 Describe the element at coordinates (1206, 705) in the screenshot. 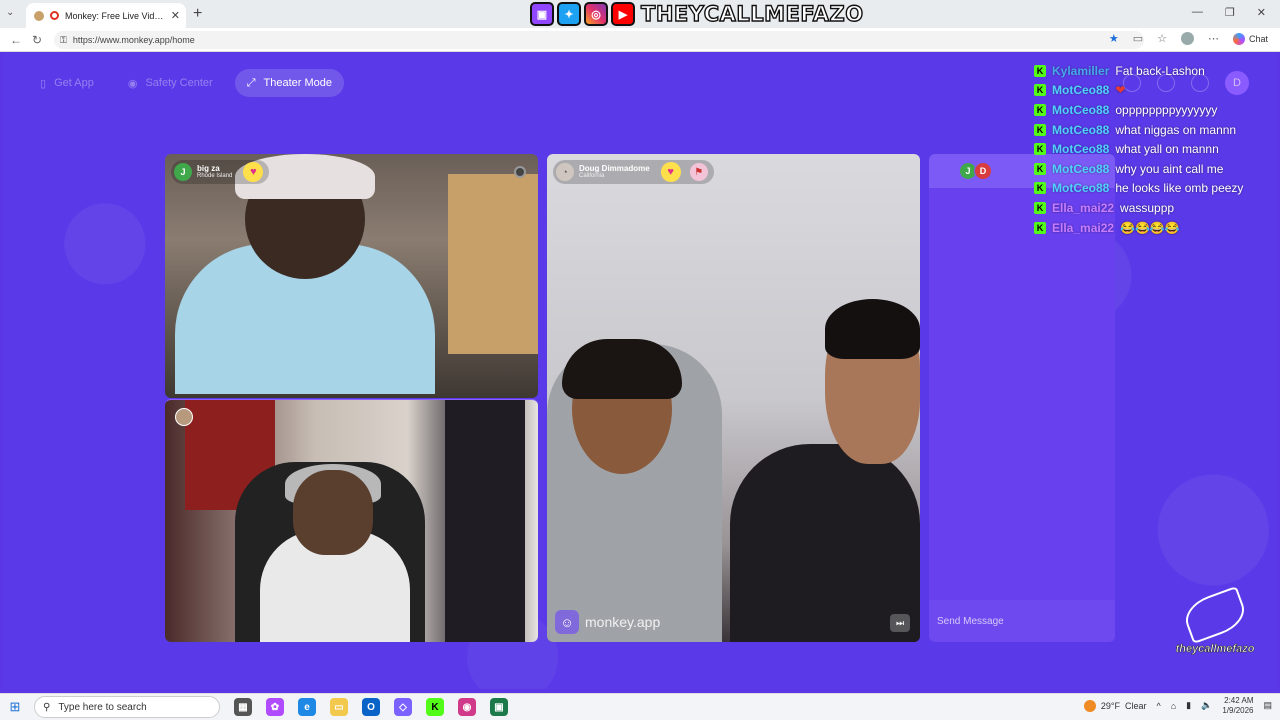

I see `volume-icon: 🔈` at that location.